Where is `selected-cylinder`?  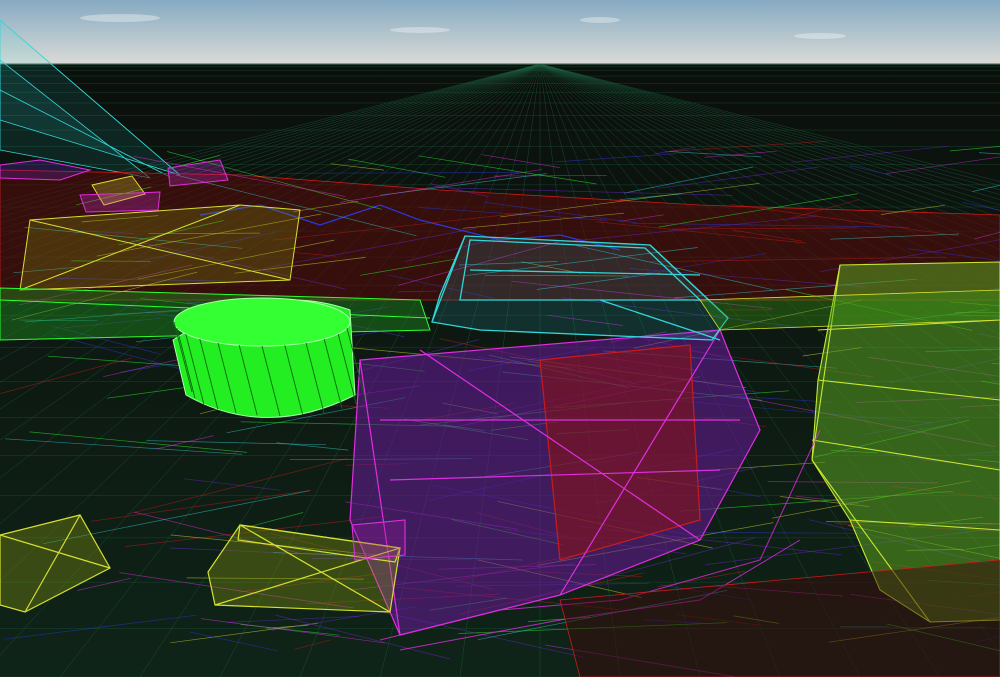
selected-cylinder is located at coordinates (269, 357).